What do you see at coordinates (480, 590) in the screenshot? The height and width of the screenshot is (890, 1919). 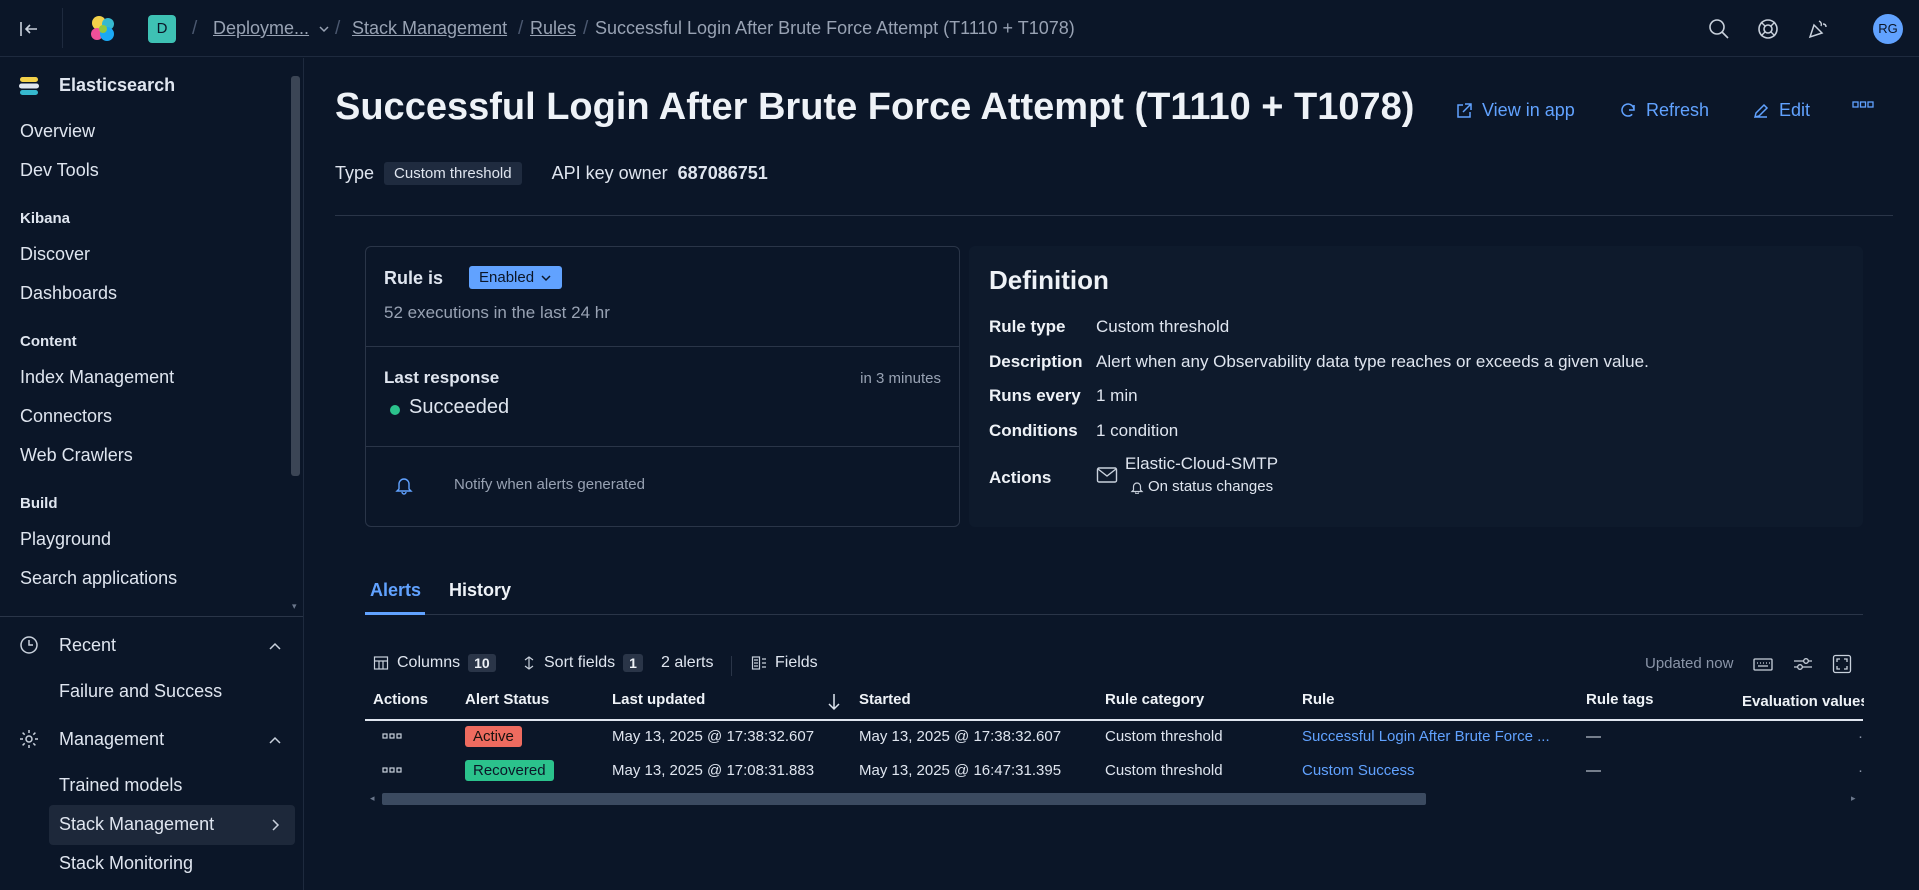 I see `tab-history: History` at bounding box center [480, 590].